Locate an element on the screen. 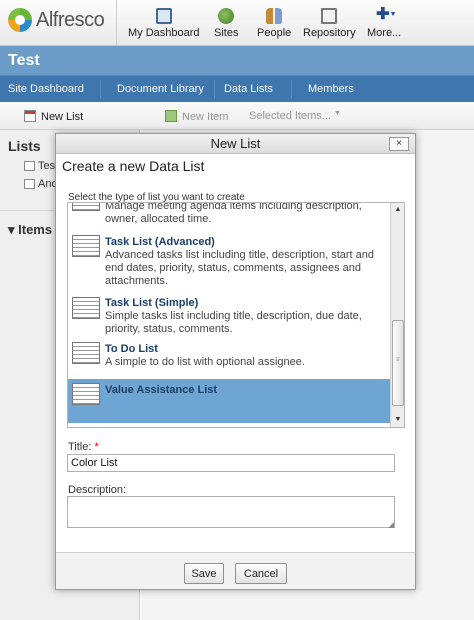 The width and height of the screenshot is (474, 620). description-input is located at coordinates (231, 512).